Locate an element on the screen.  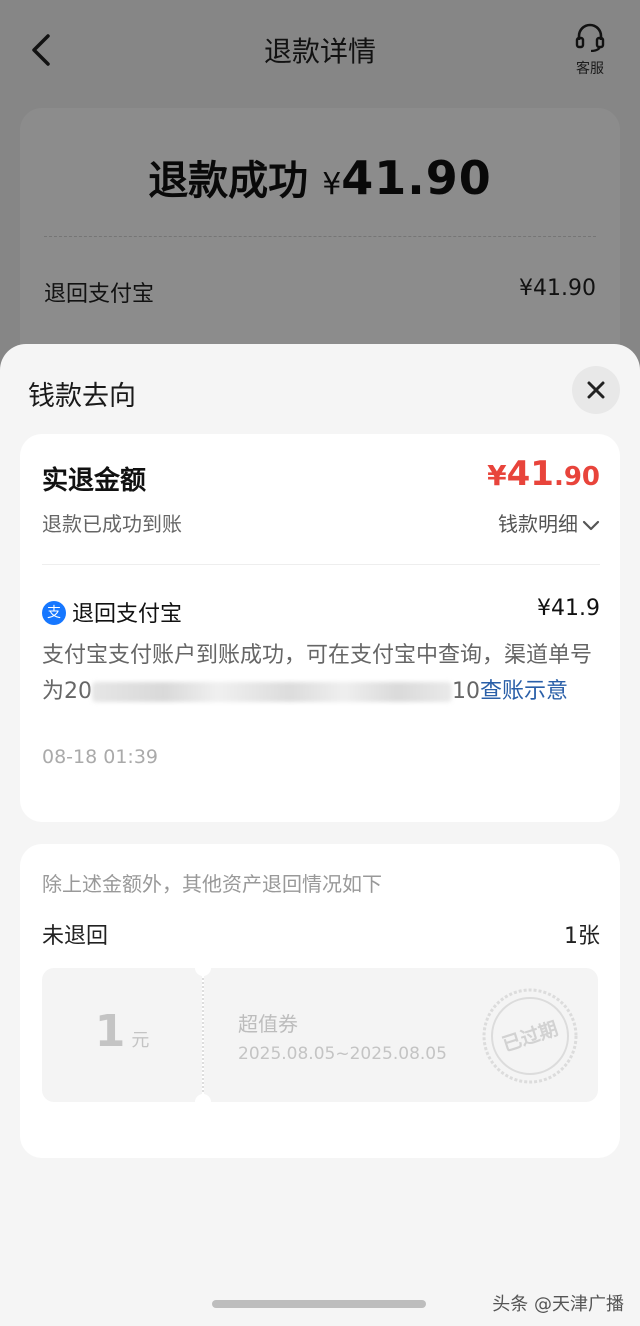
coupon-name: 超值券 is located at coordinates (268, 1024).